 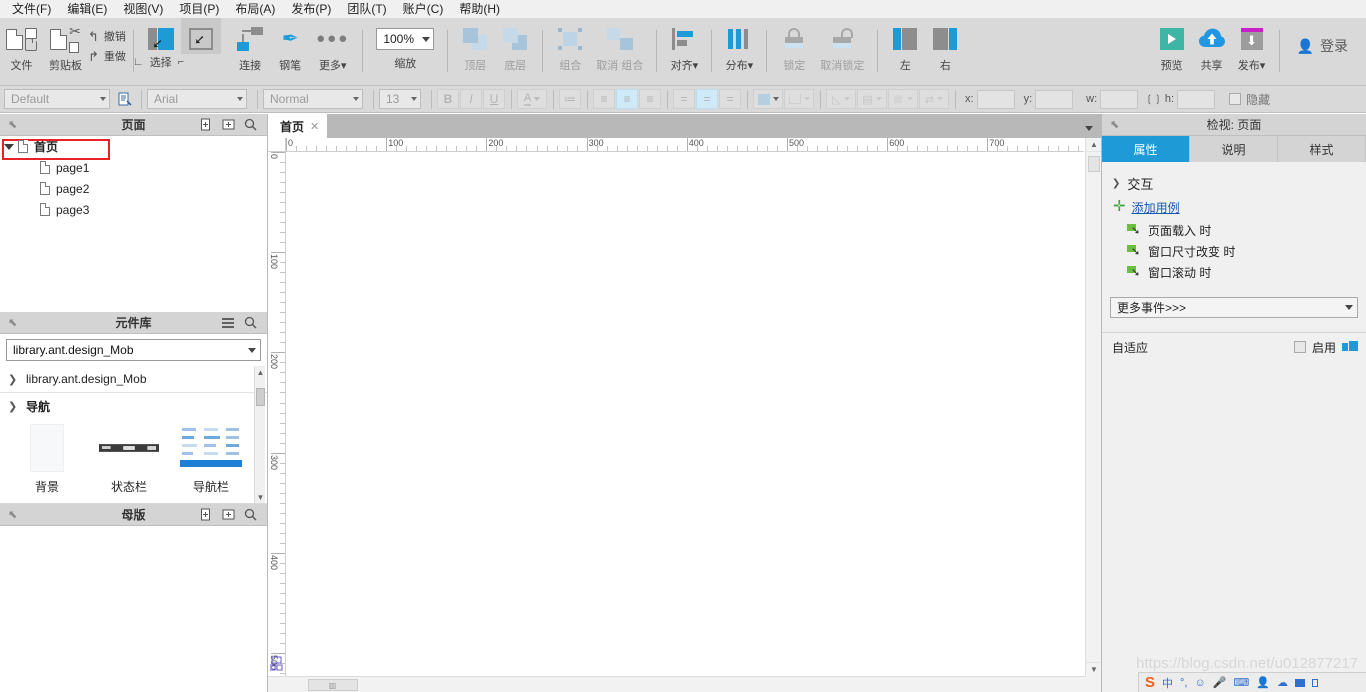 What do you see at coordinates (707, 99) in the screenshot?
I see `valign-middle-button: =` at bounding box center [707, 99].